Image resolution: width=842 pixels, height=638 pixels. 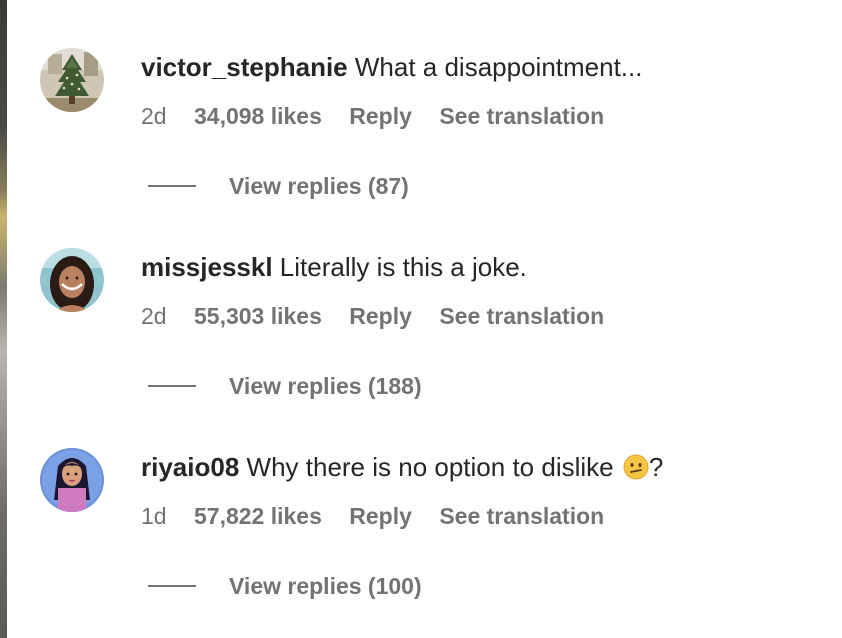 I want to click on view-replies-label: View replies (100), so click(x=325, y=586).